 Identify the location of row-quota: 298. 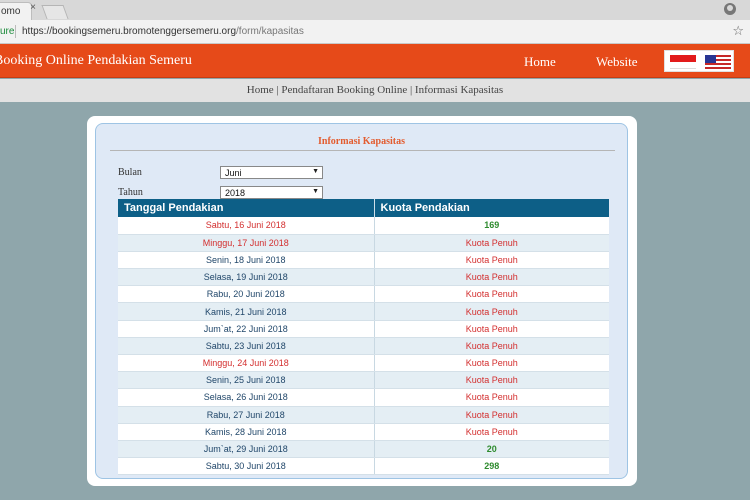
(491, 466).